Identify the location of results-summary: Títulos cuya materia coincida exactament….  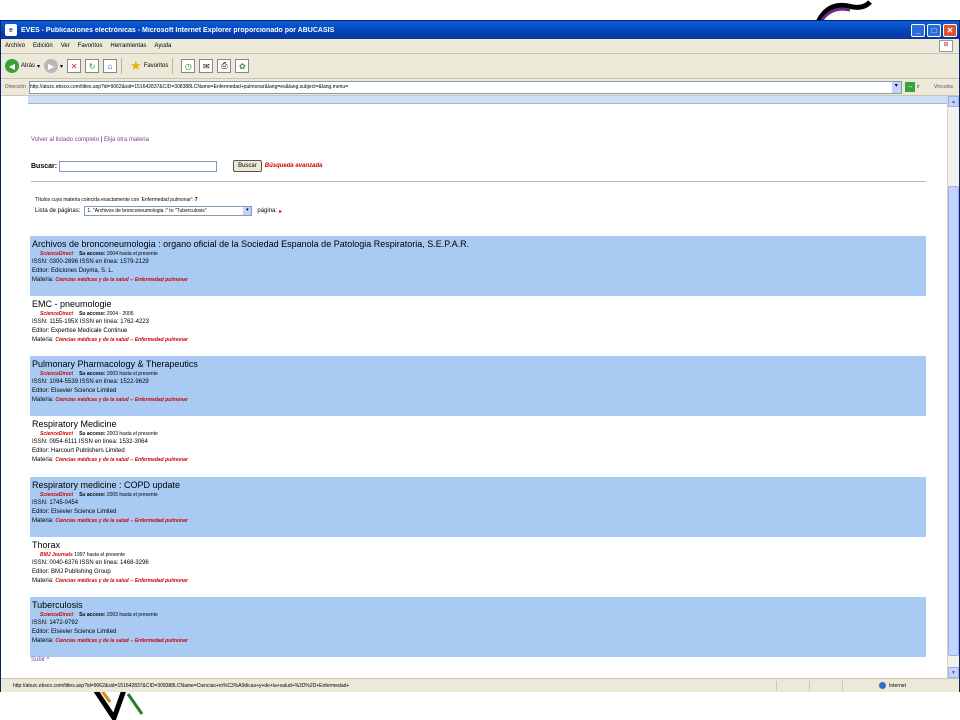
(116, 200).